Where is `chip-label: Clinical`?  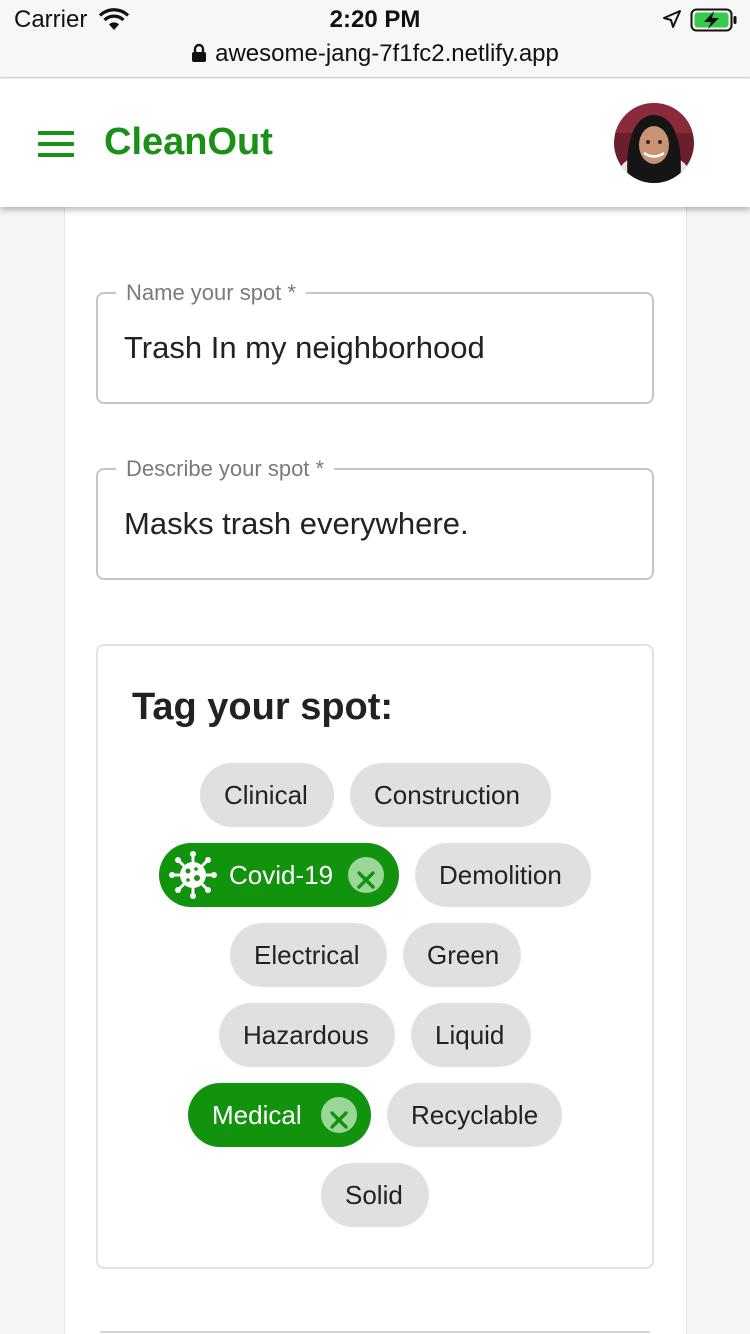 chip-label: Clinical is located at coordinates (266, 795).